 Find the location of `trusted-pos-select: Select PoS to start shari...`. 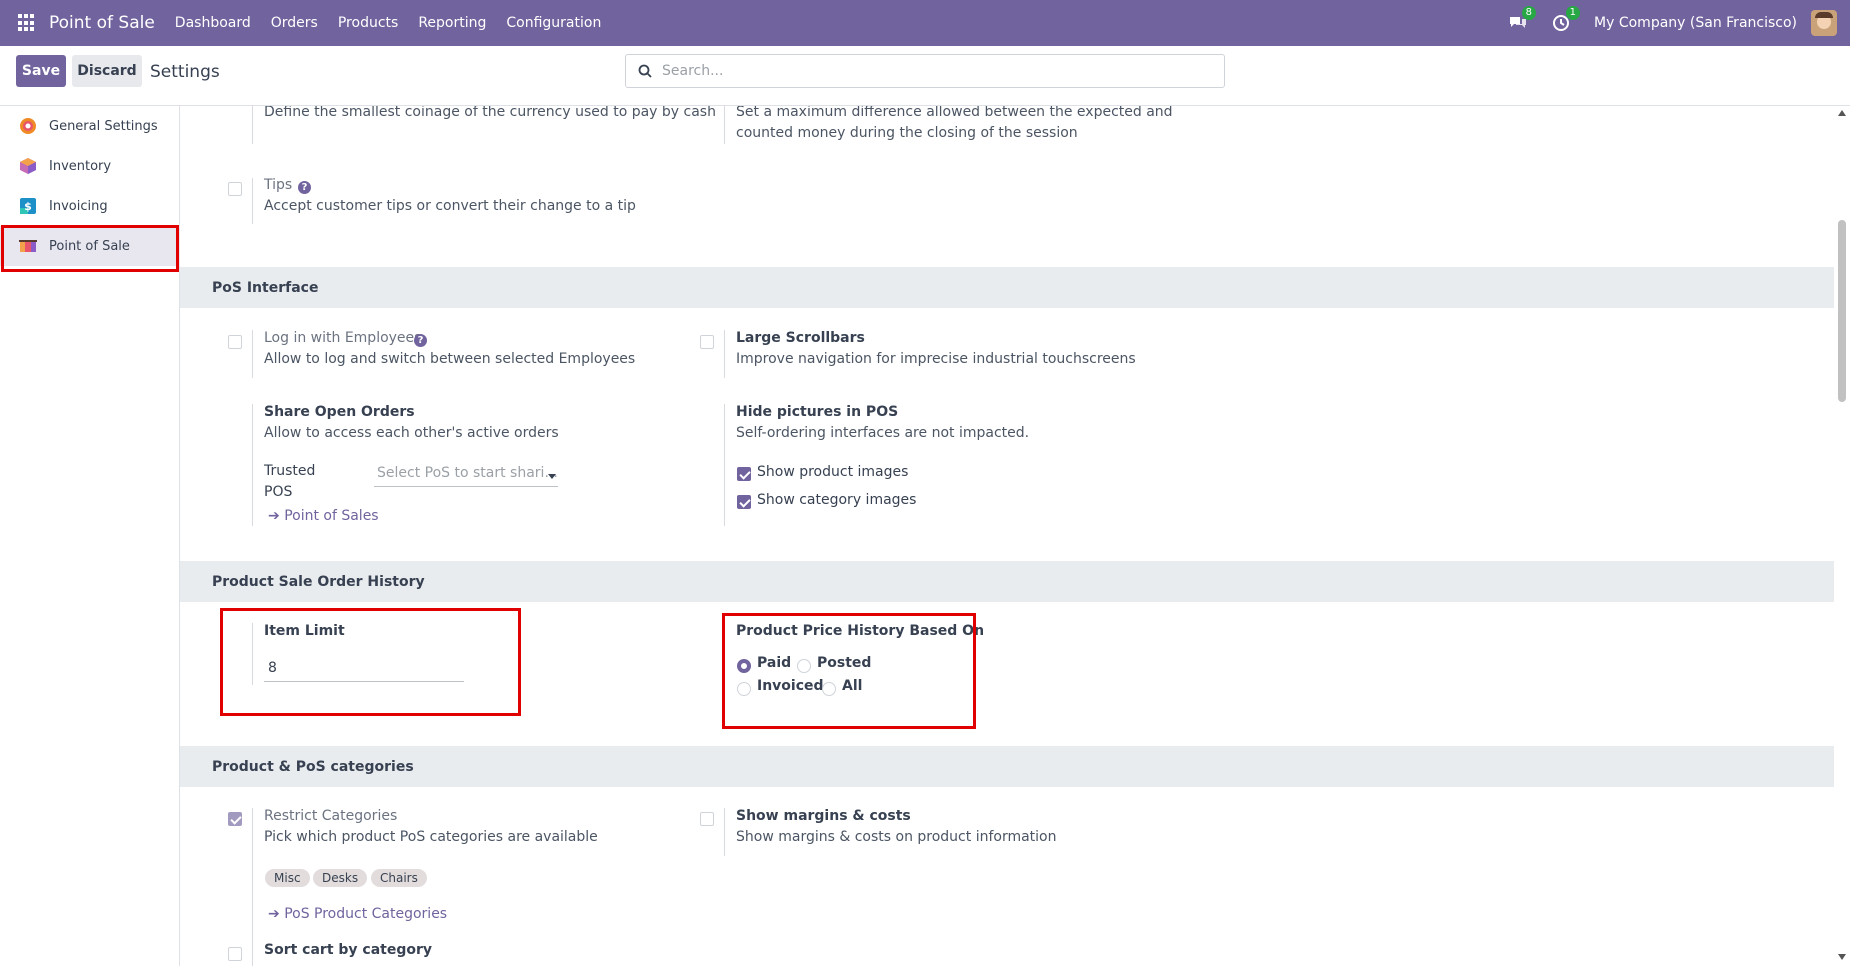

trusted-pos-select: Select PoS to start shari... is located at coordinates (466, 476).